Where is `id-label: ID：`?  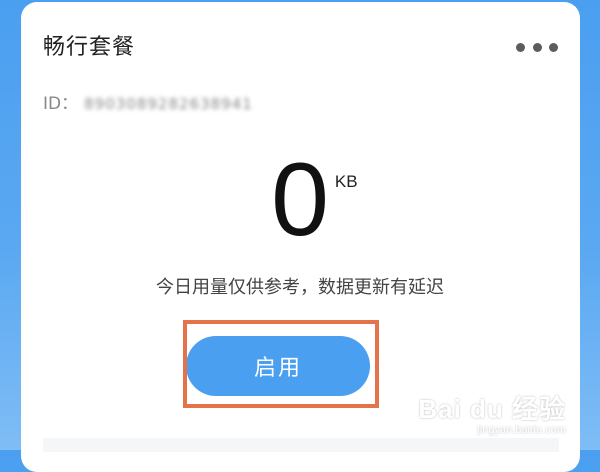 id-label: ID： is located at coordinates (61, 104).